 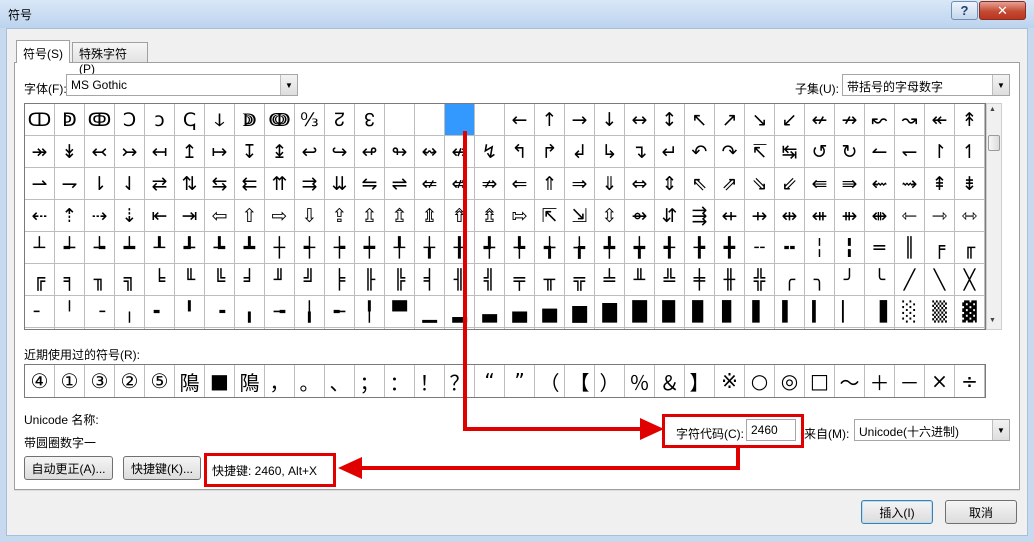 What do you see at coordinates (970, 184) in the screenshot?
I see `symbol-cell: ⇟` at bounding box center [970, 184].